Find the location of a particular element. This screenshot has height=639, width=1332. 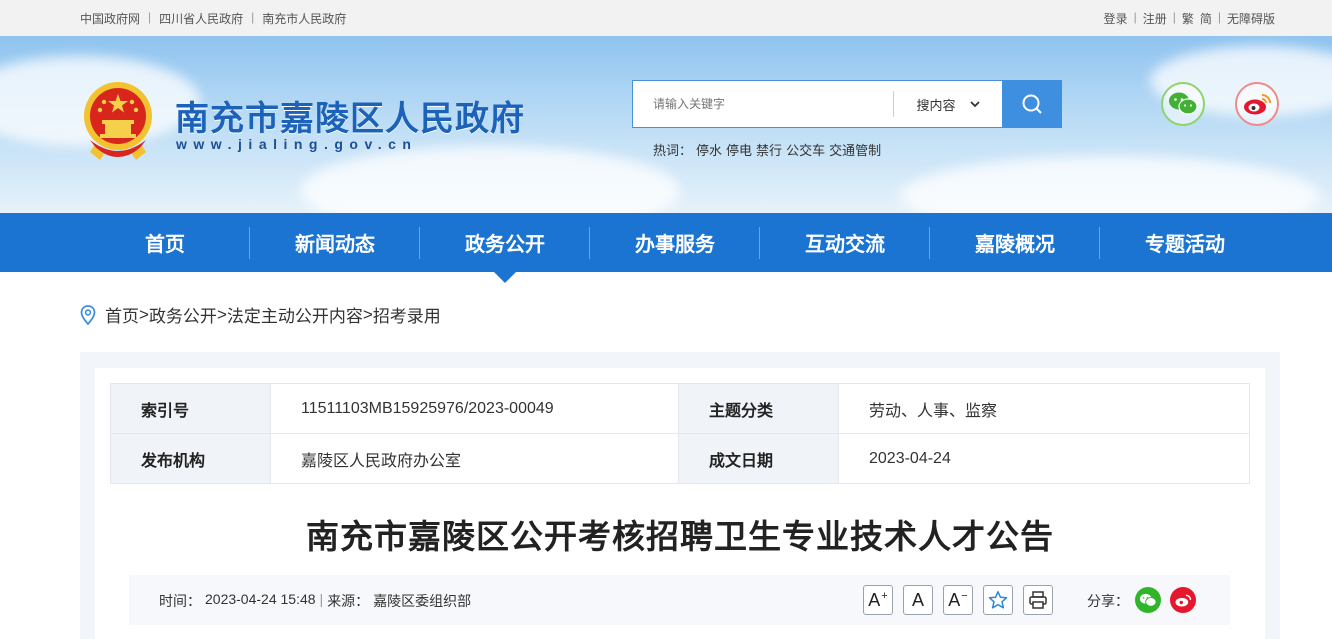

font-increase-button: A+ is located at coordinates (878, 600).